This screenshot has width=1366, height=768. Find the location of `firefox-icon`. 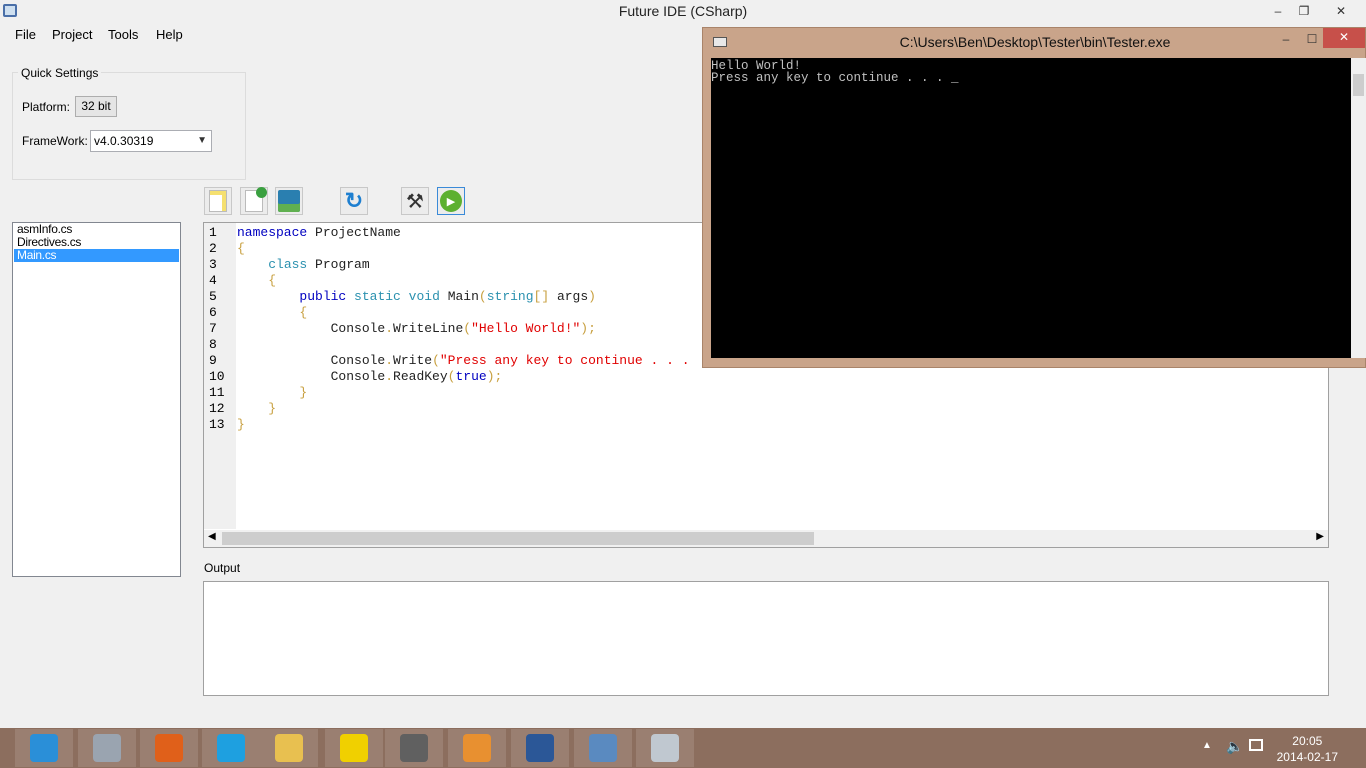

firefox-icon is located at coordinates (169, 748).